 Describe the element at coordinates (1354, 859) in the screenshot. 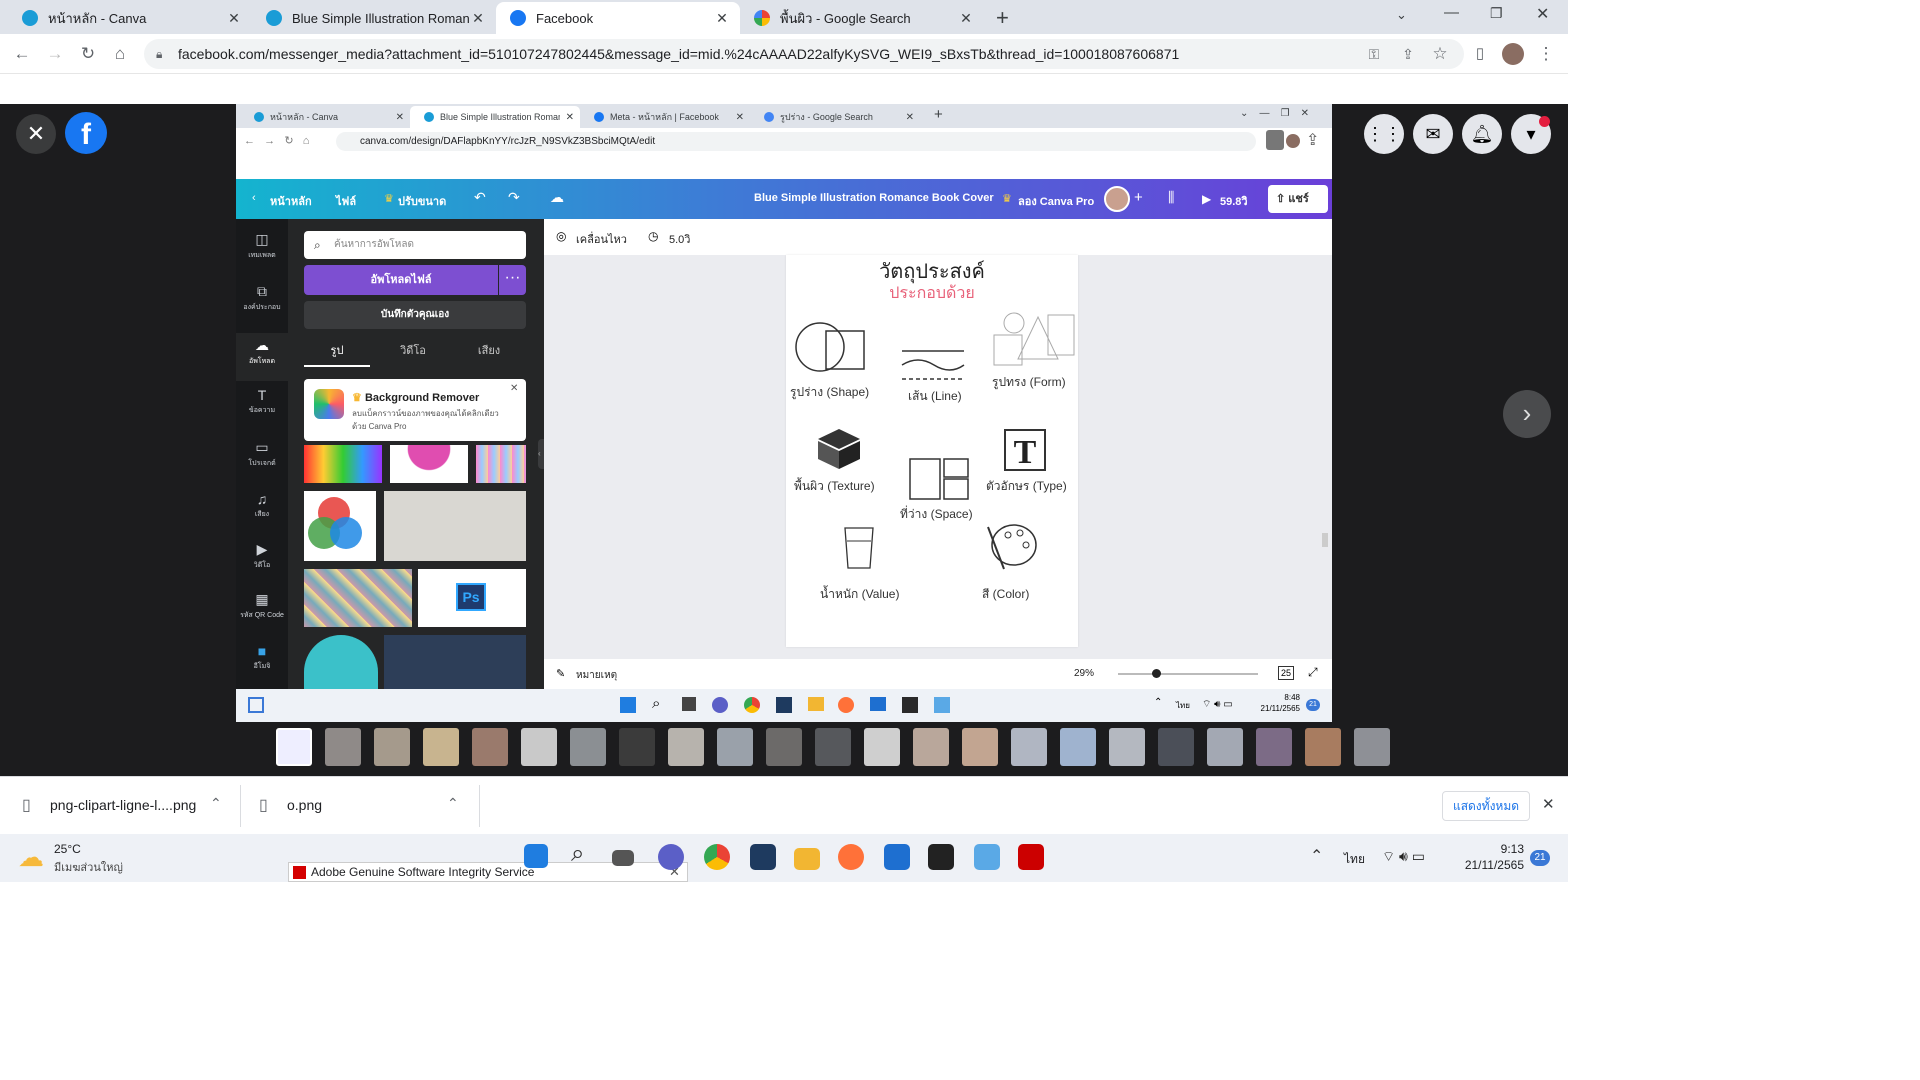

I see `language-indicator: ไทย` at that location.